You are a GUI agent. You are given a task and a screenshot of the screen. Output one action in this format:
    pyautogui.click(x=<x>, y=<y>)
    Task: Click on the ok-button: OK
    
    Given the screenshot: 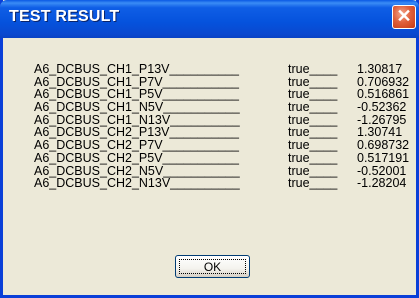 What is the action you would take?
    pyautogui.click(x=212, y=266)
    